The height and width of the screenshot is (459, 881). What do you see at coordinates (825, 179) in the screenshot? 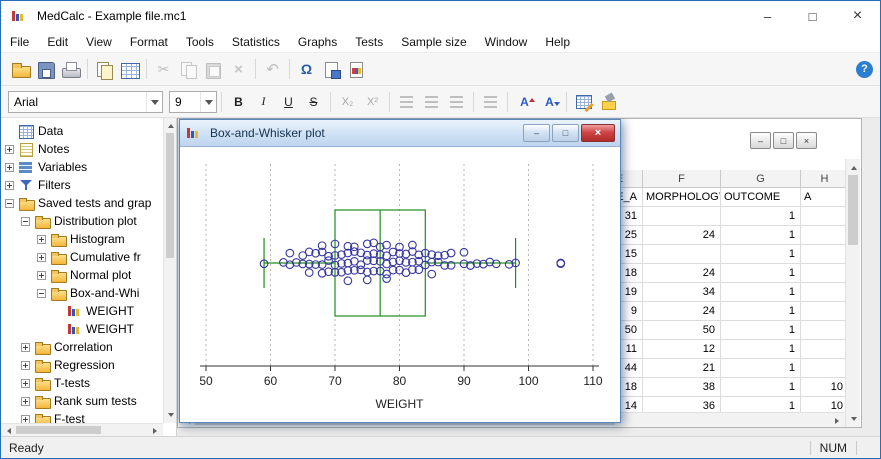
I see `column-header-h: H` at bounding box center [825, 179].